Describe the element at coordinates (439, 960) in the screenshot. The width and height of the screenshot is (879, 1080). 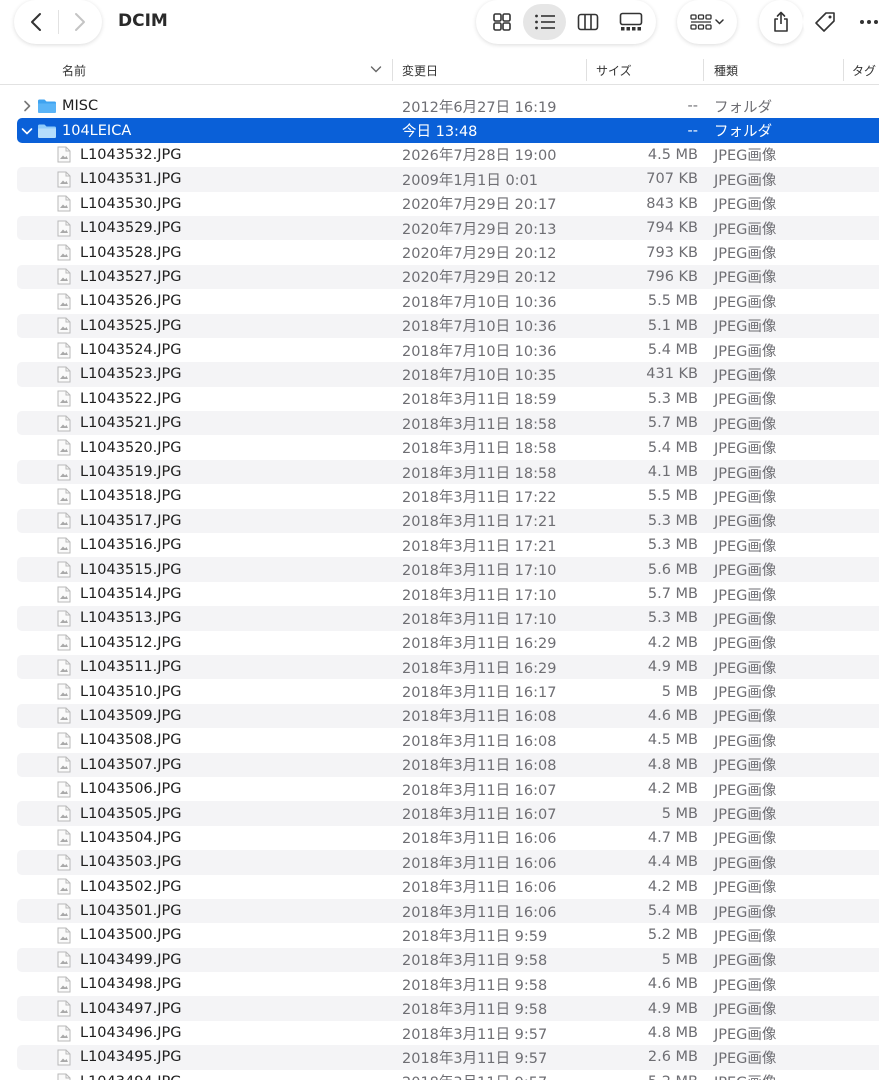
I see `file-row: L1043499.JPG 2018年3月11日 9:58 5 MB JPEG画像` at that location.